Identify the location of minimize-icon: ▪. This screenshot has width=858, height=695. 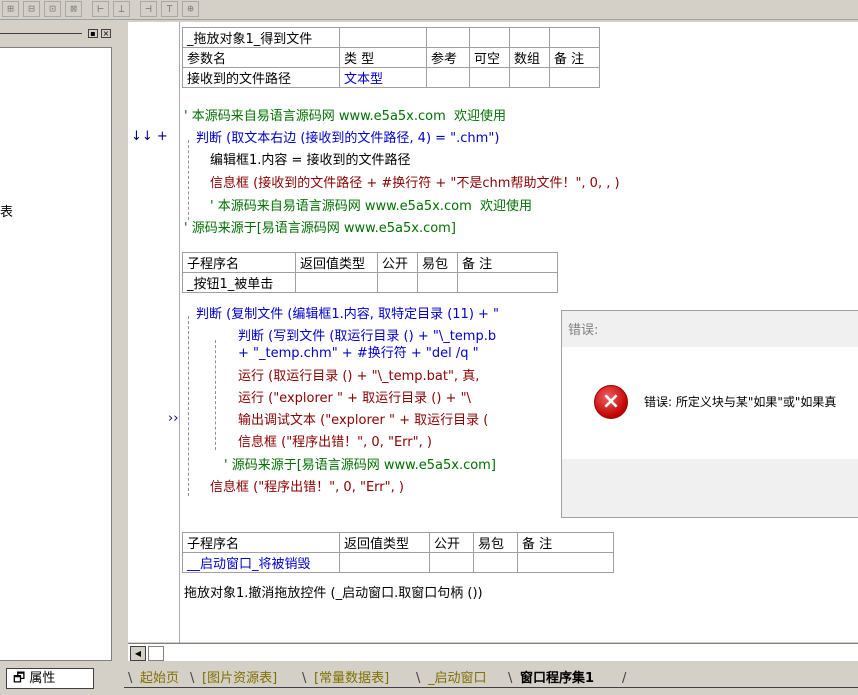
(93, 33).